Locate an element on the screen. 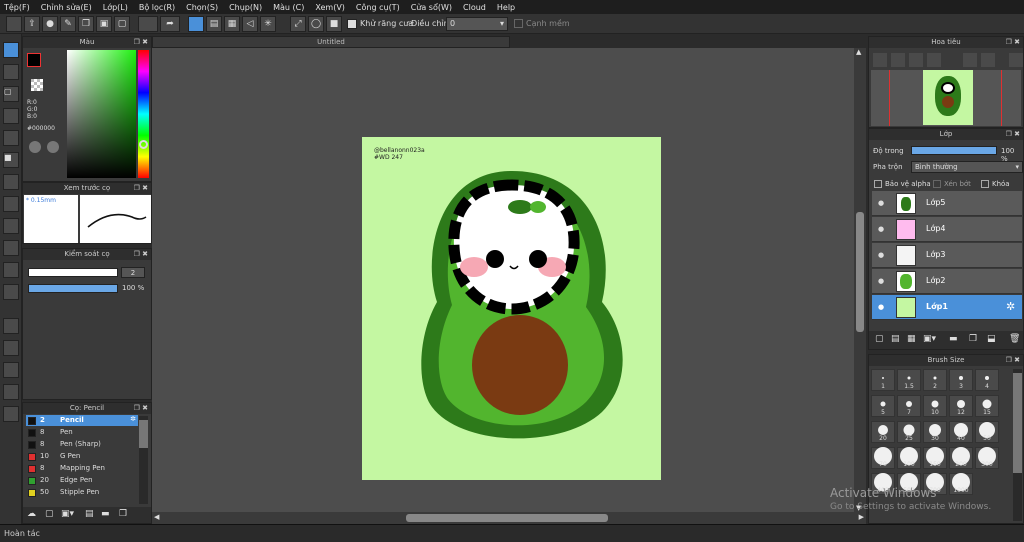 The width and height of the screenshot is (1024, 542). gradient-tool-icon is located at coordinates (11, 204).